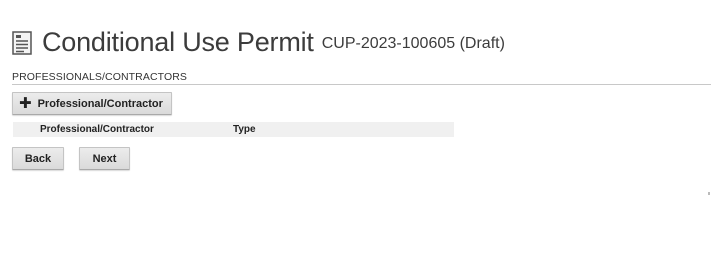 The height and width of the screenshot is (254, 711). I want to click on back-button: Back, so click(38, 158).